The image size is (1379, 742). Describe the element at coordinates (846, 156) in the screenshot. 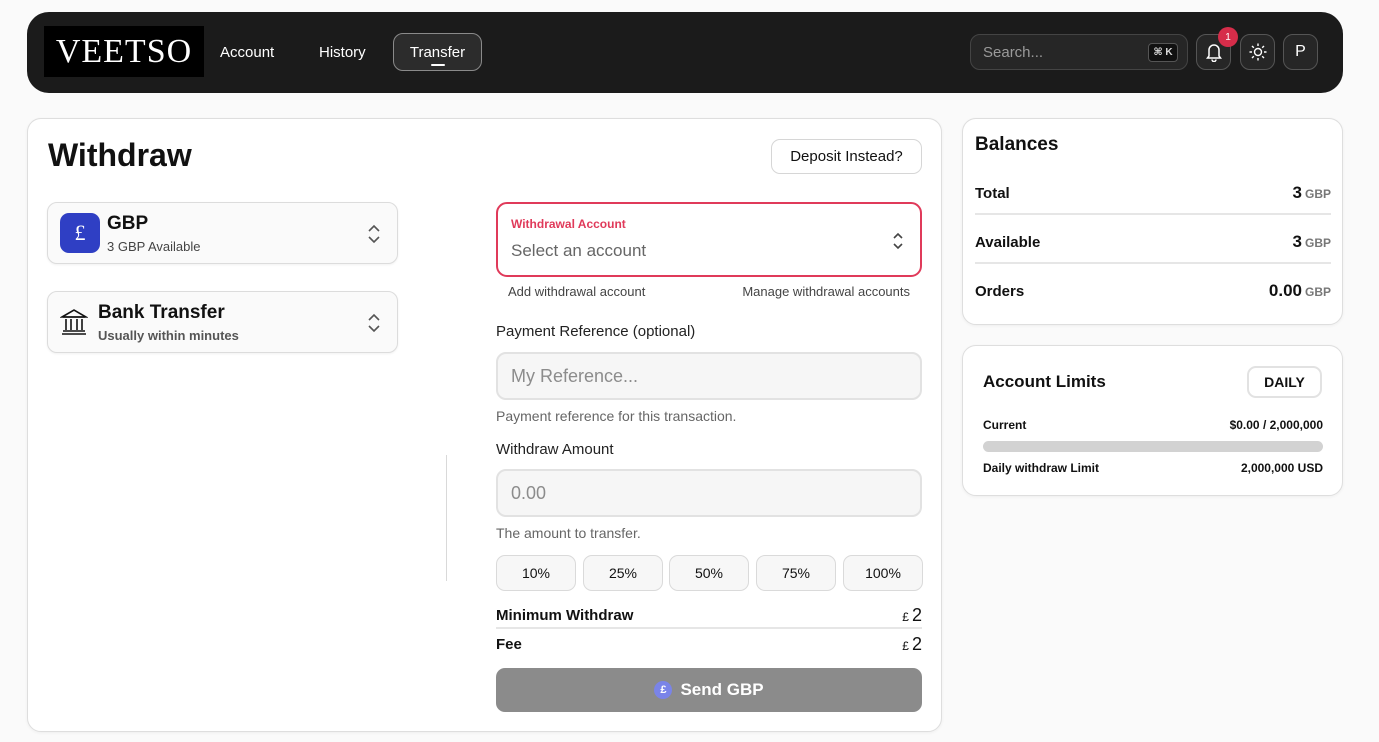

I see `deposit-instead-button: Deposit Instead?` at that location.